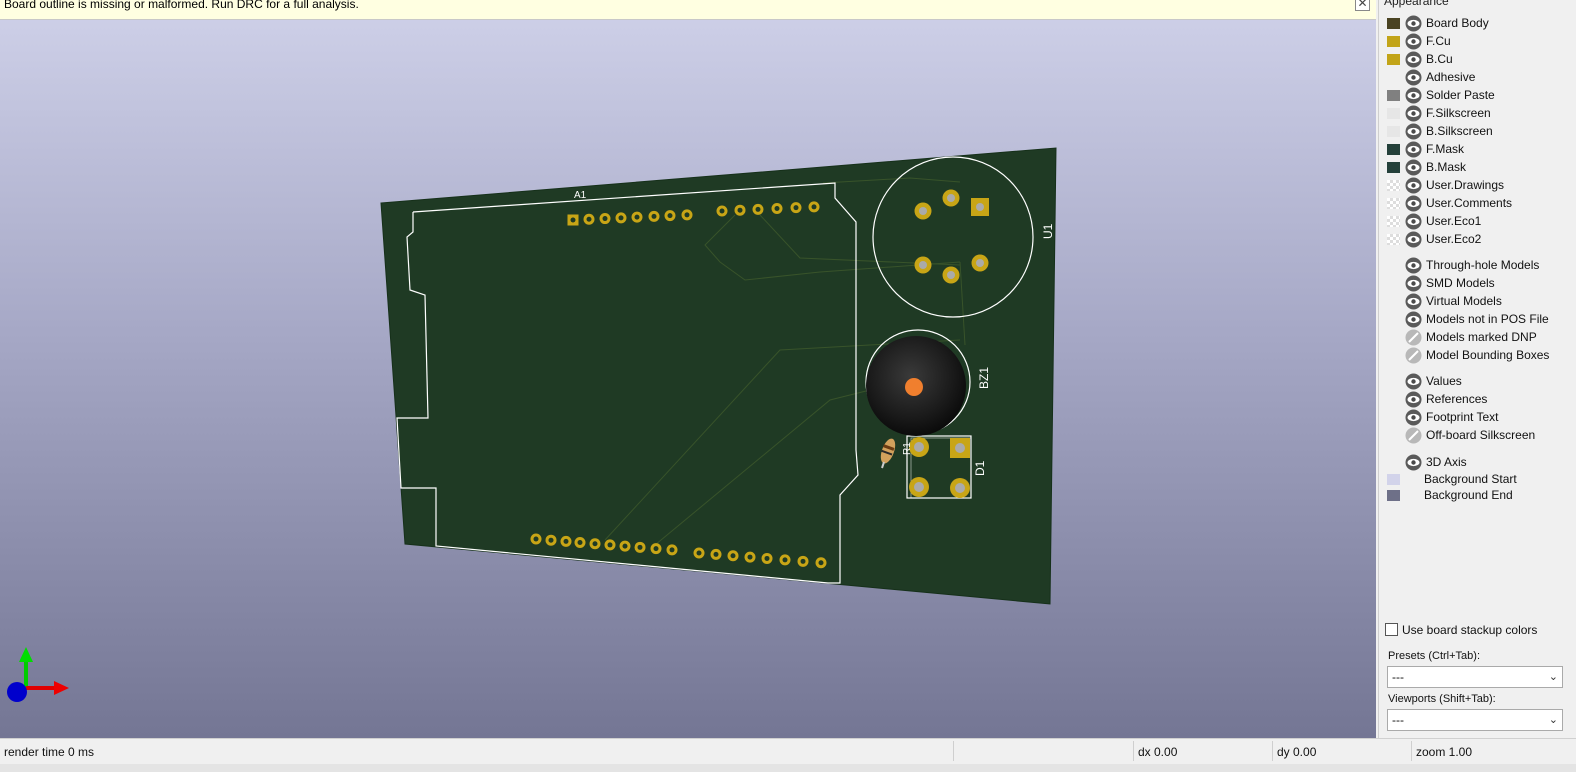 This screenshot has height=772, width=1576. Describe the element at coordinates (1398, 677) in the screenshot. I see `presets-value: ---` at that location.